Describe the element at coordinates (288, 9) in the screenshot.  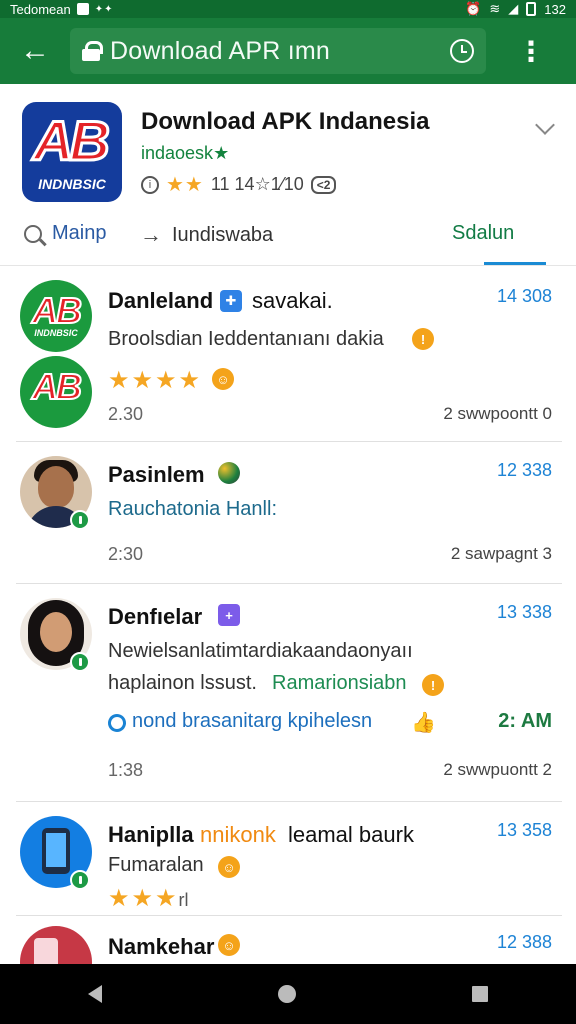
I see `status-bar: Tedomean ✦✦ ⏰ ≋ ◢ 132` at that location.